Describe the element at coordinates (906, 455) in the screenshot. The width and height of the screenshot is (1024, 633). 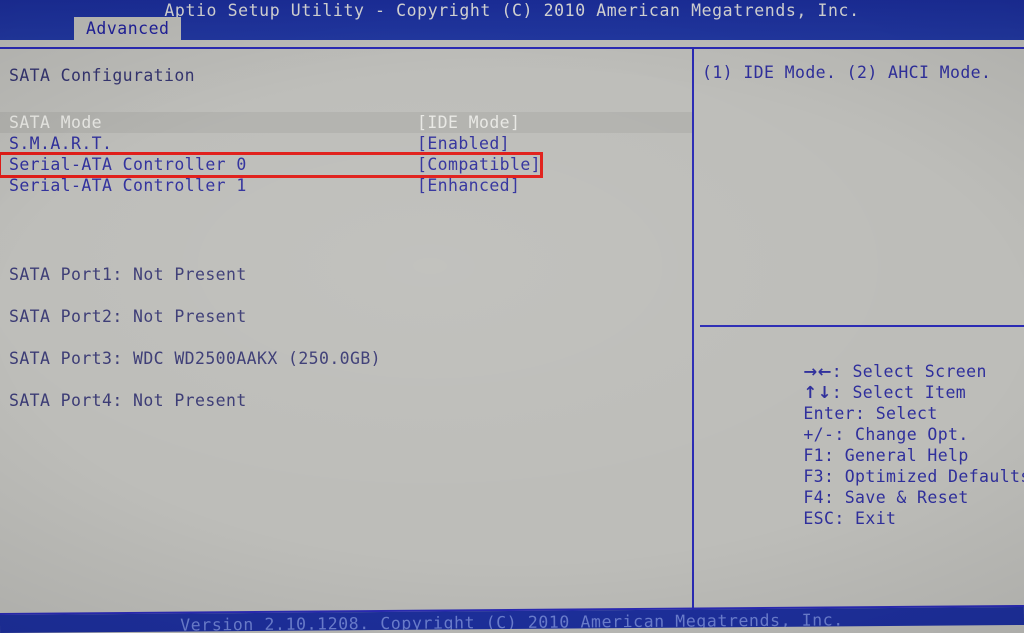
I see `legend-action: General Help` at that location.